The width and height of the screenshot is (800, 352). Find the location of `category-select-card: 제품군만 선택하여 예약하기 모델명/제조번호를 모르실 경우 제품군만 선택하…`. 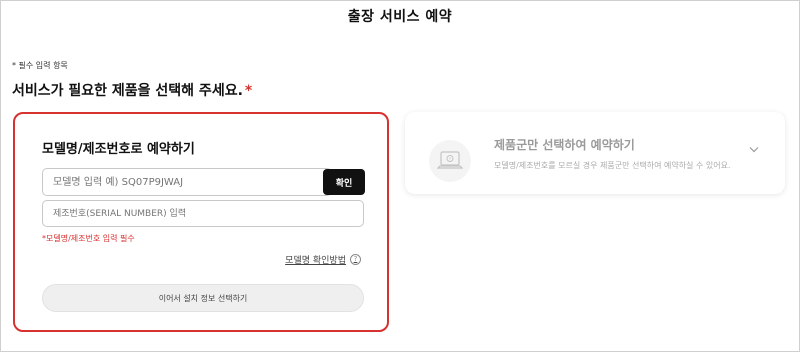

category-select-card: 제품군만 선택하여 예약하기 모델명/제조번호를 모르실 경우 제품군만 선택하… is located at coordinates (595, 153).